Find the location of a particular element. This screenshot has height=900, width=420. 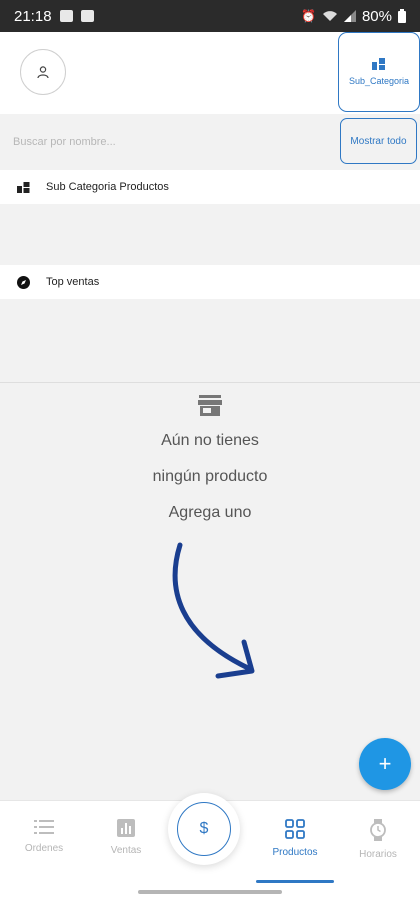

center-button-wrapper: $ is located at coordinates (204, 829).